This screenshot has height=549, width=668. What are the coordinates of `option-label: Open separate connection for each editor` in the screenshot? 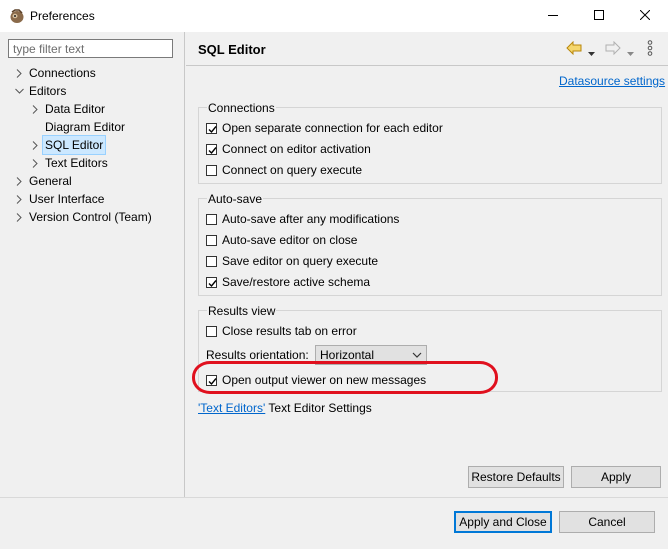 It's located at (332, 128).